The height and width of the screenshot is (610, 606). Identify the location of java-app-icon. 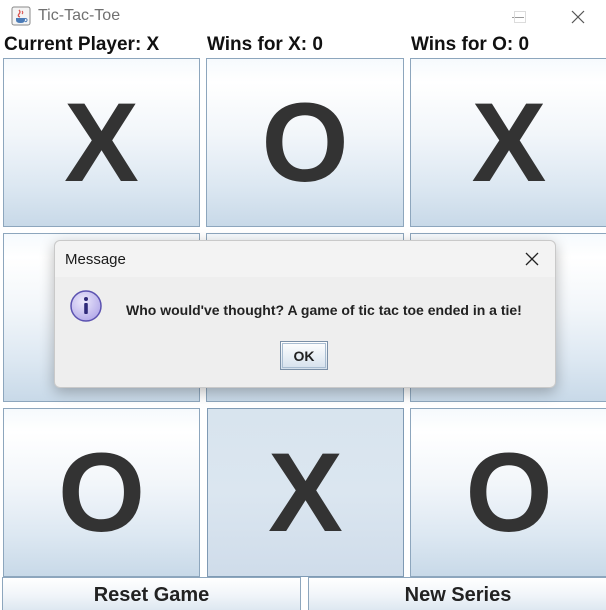
(21, 16).